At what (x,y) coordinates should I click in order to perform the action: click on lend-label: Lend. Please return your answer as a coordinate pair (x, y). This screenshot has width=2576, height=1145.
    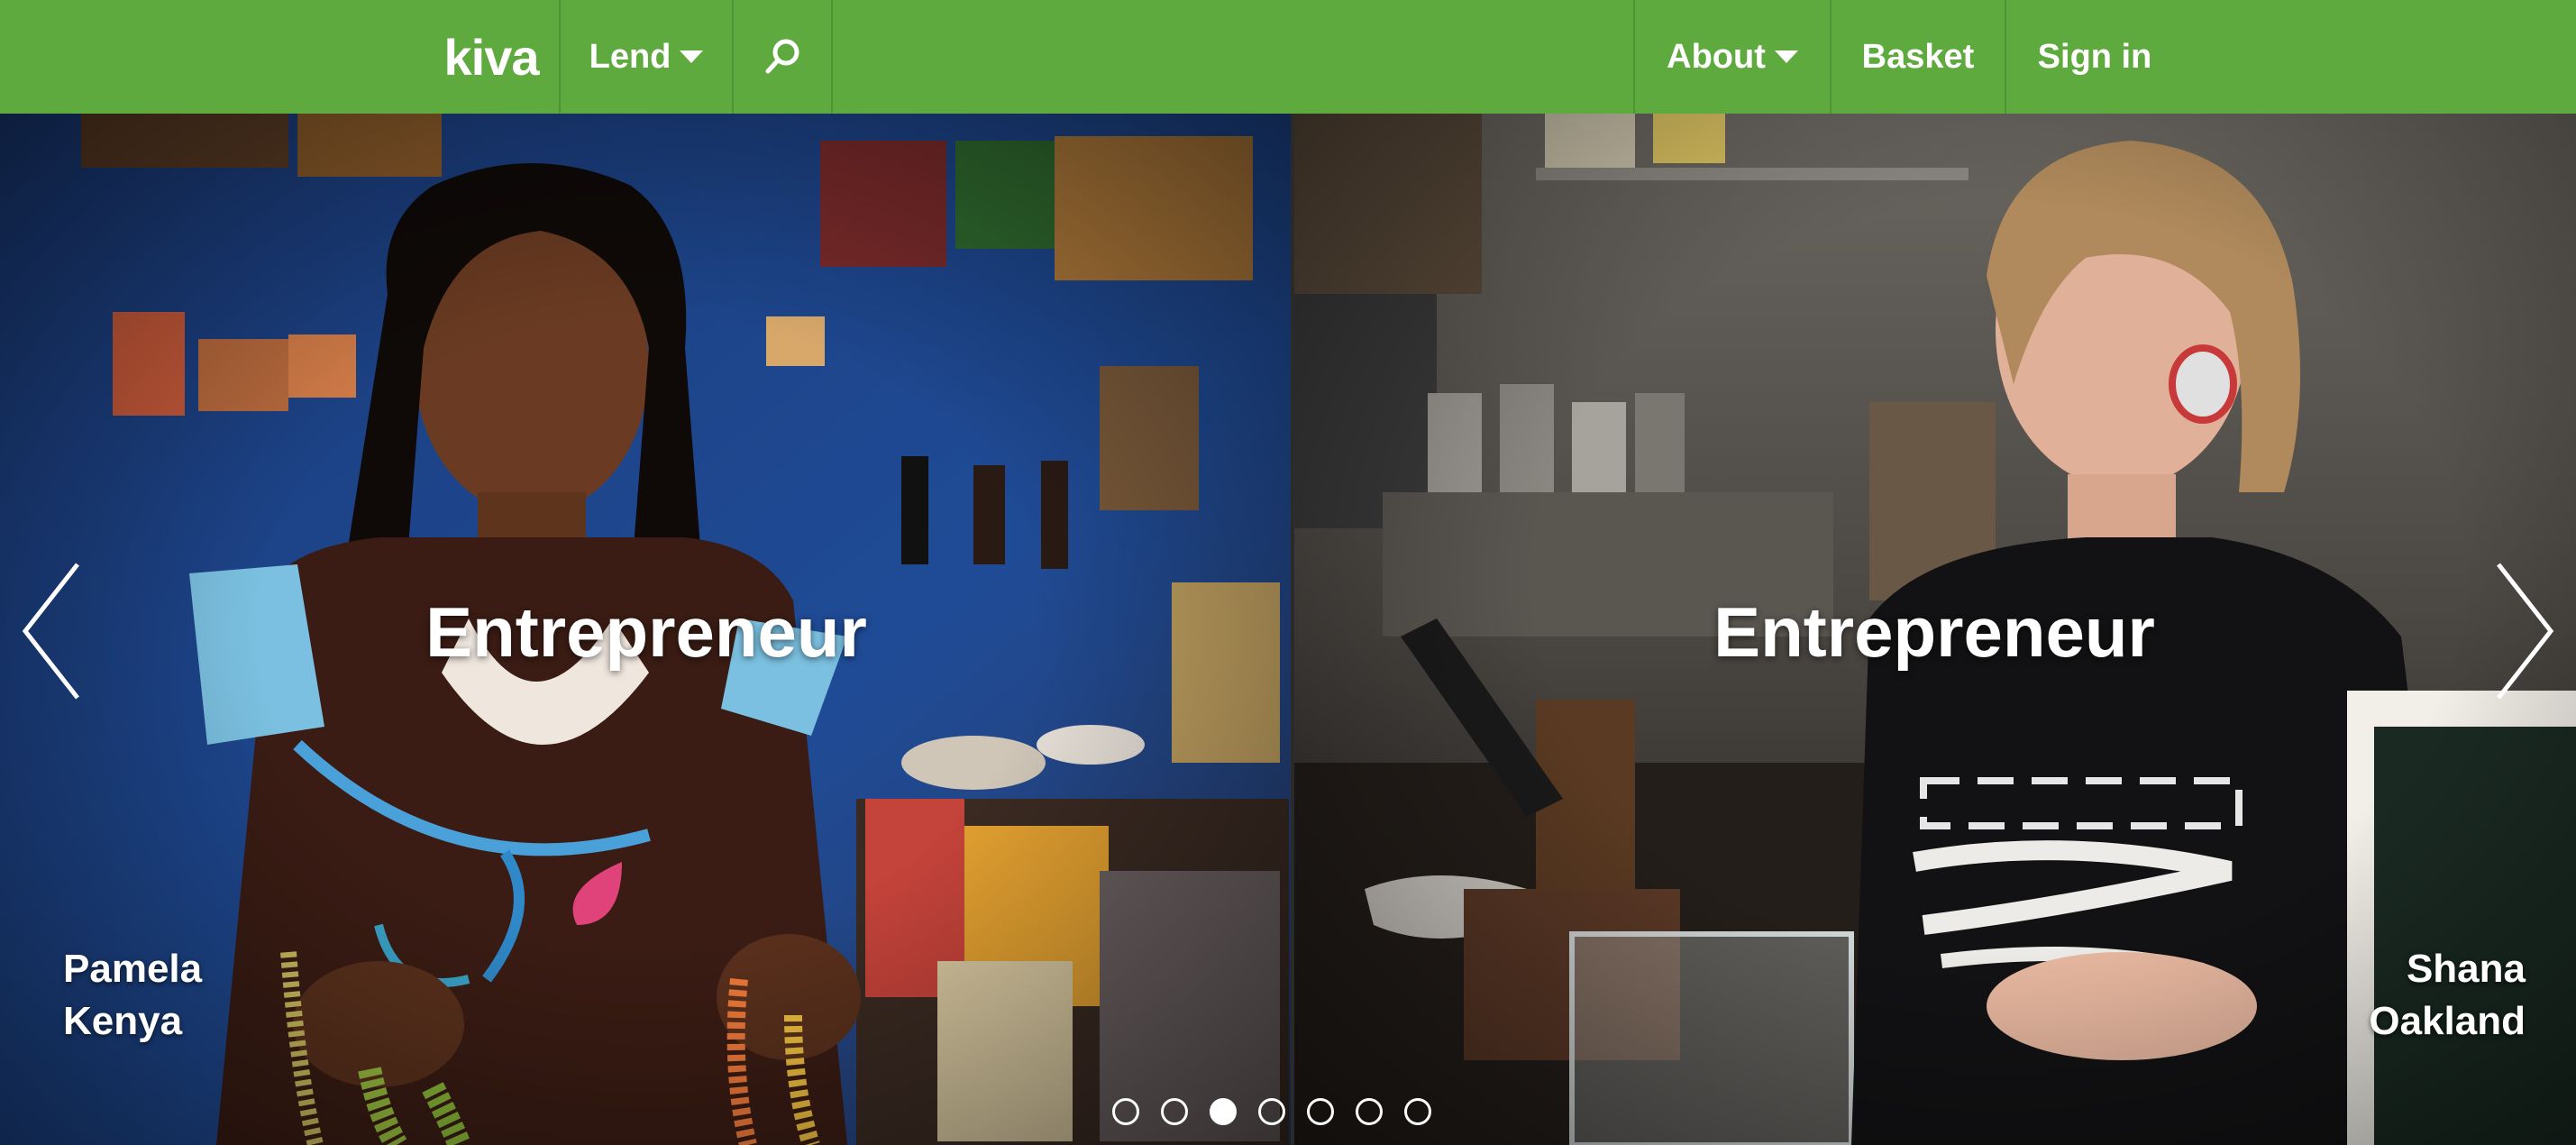
    Looking at the image, I should click on (630, 56).